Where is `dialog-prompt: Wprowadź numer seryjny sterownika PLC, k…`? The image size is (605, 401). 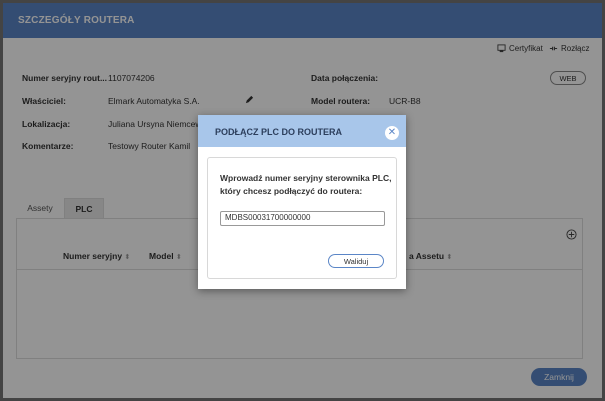
dialog-prompt: Wprowadź numer seryjny sterownika PLC, k… is located at coordinates (306, 184).